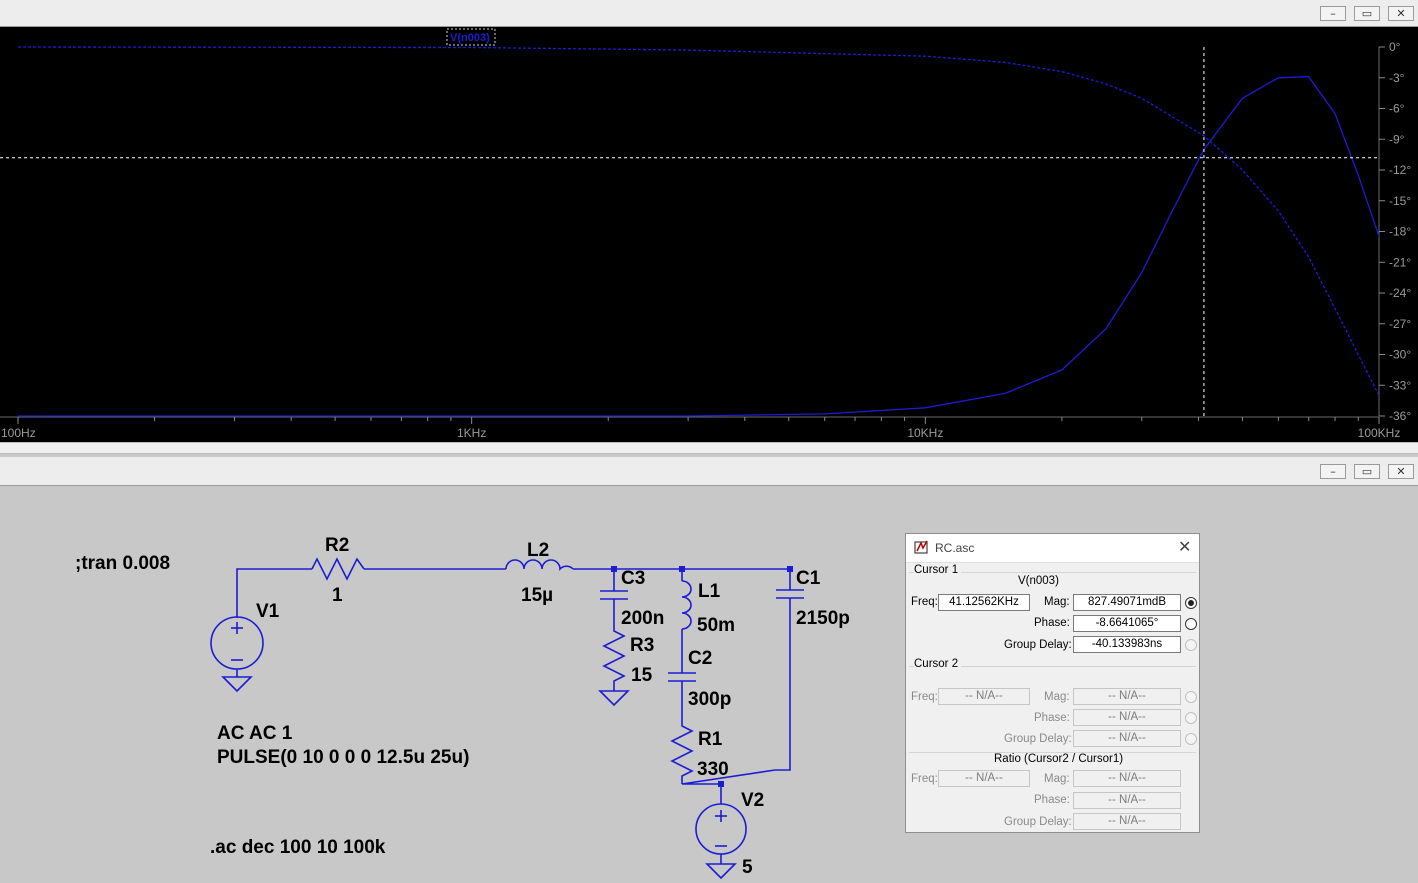 This screenshot has height=883, width=1418. Describe the element at coordinates (1367, 471) in the screenshot. I see `schematic-restore-button: ▭` at that location.